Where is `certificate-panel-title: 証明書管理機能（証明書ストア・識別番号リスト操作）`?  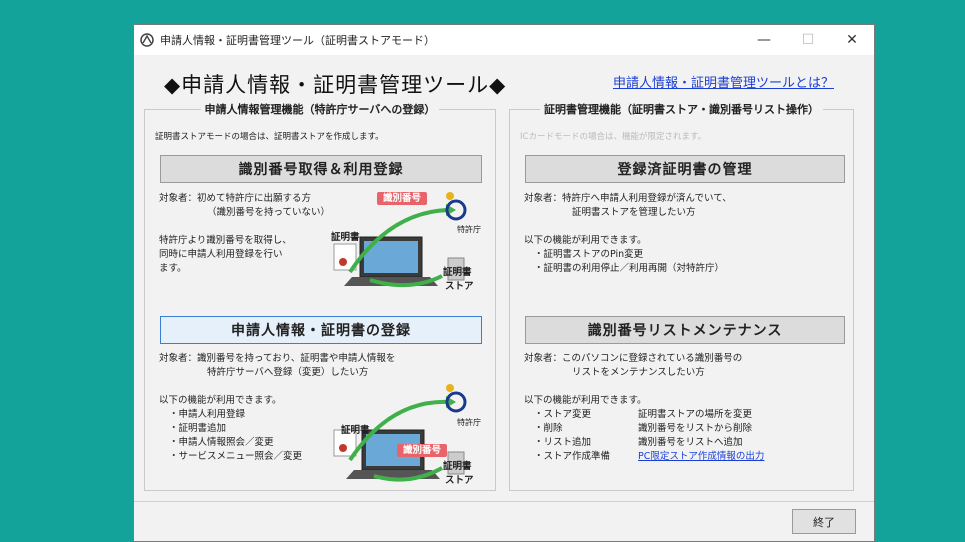 certificate-panel-title: 証明書管理機能（証明書ストア・識別番号リスト操作） is located at coordinates (681, 109).